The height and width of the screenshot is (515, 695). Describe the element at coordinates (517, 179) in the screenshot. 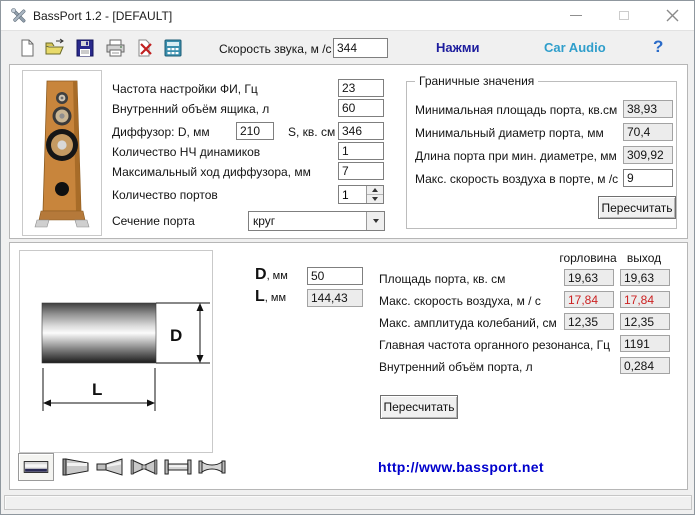

I see `max-air-speed-label: Макс. скорость воздуха в порте, м /с` at that location.